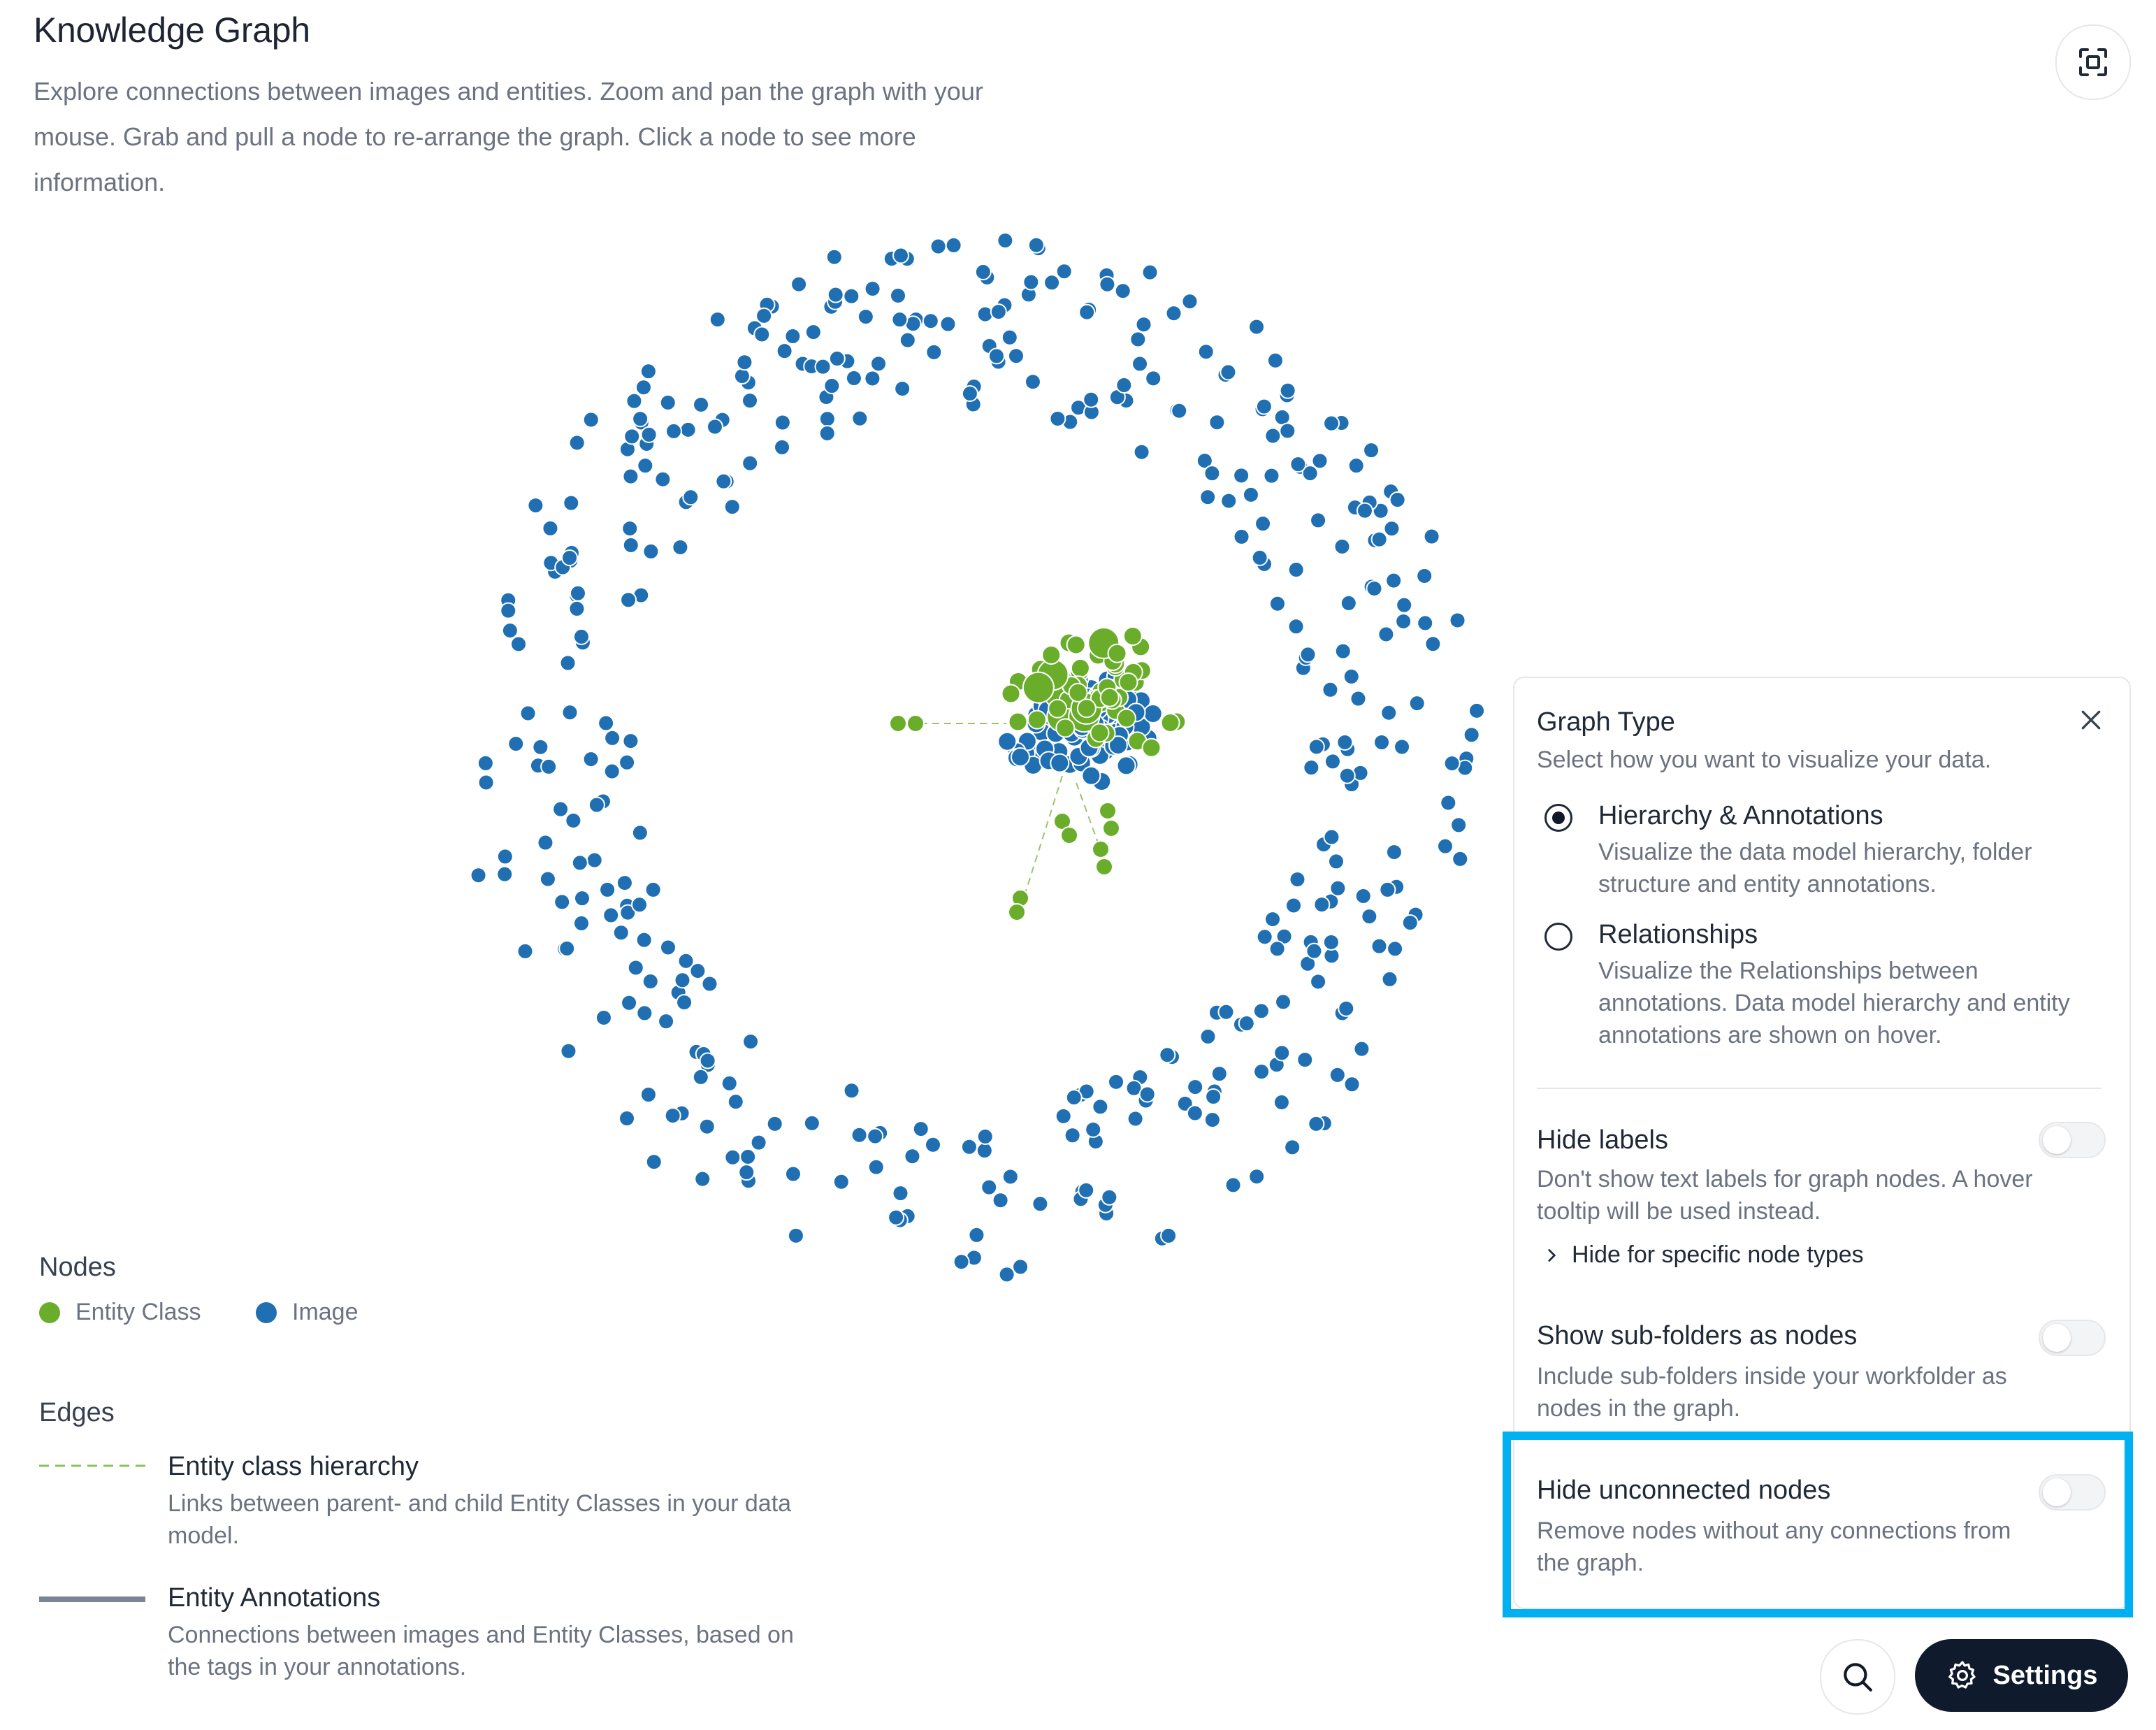 This screenshot has width=2156, height=1730. Describe the element at coordinates (1703, 1255) in the screenshot. I see `hide-specific-node-types-expander: Hide for specific node types` at that location.